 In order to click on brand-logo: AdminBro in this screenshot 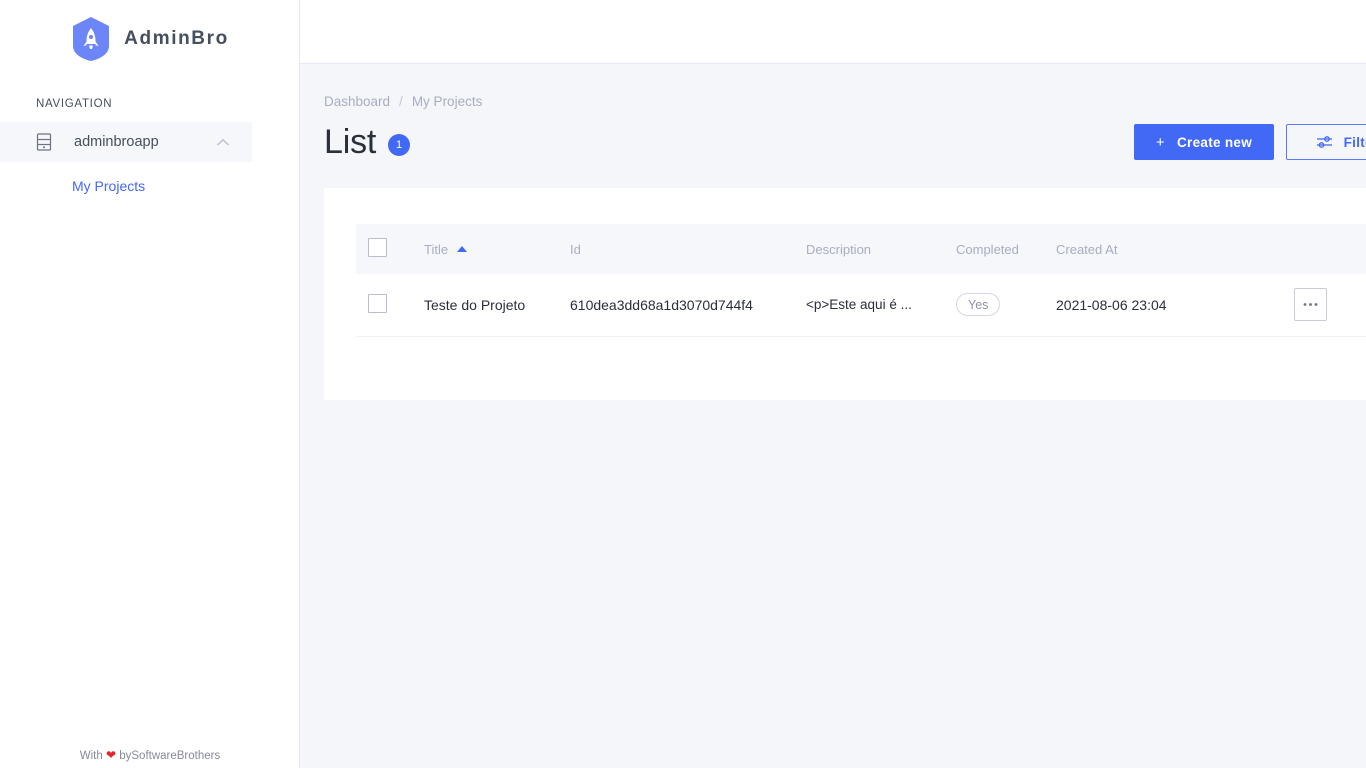, I will do `click(149, 36)`.